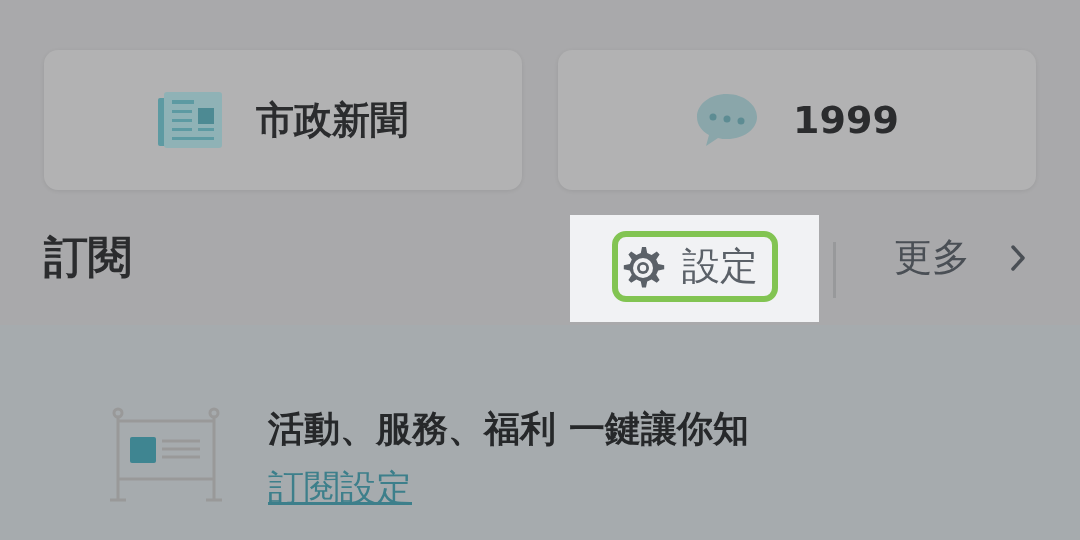 The height and width of the screenshot is (540, 1080). I want to click on shortcut-label: 1999, so click(846, 120).